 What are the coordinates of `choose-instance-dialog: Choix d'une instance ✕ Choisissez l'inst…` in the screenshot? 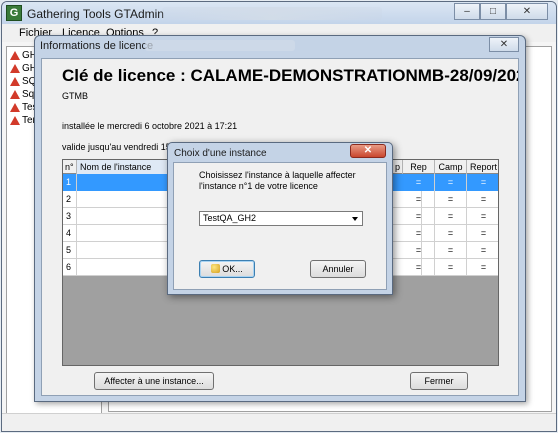 It's located at (280, 218).